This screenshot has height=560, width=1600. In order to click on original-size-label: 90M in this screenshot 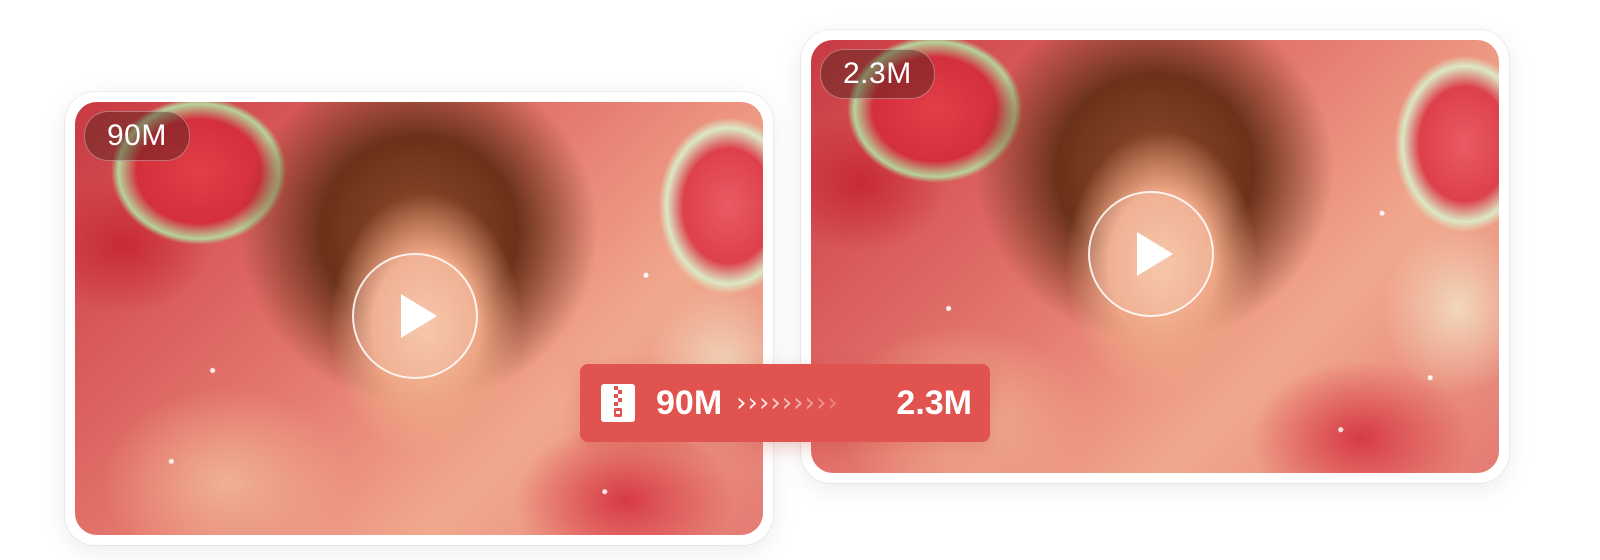, I will do `click(689, 402)`.